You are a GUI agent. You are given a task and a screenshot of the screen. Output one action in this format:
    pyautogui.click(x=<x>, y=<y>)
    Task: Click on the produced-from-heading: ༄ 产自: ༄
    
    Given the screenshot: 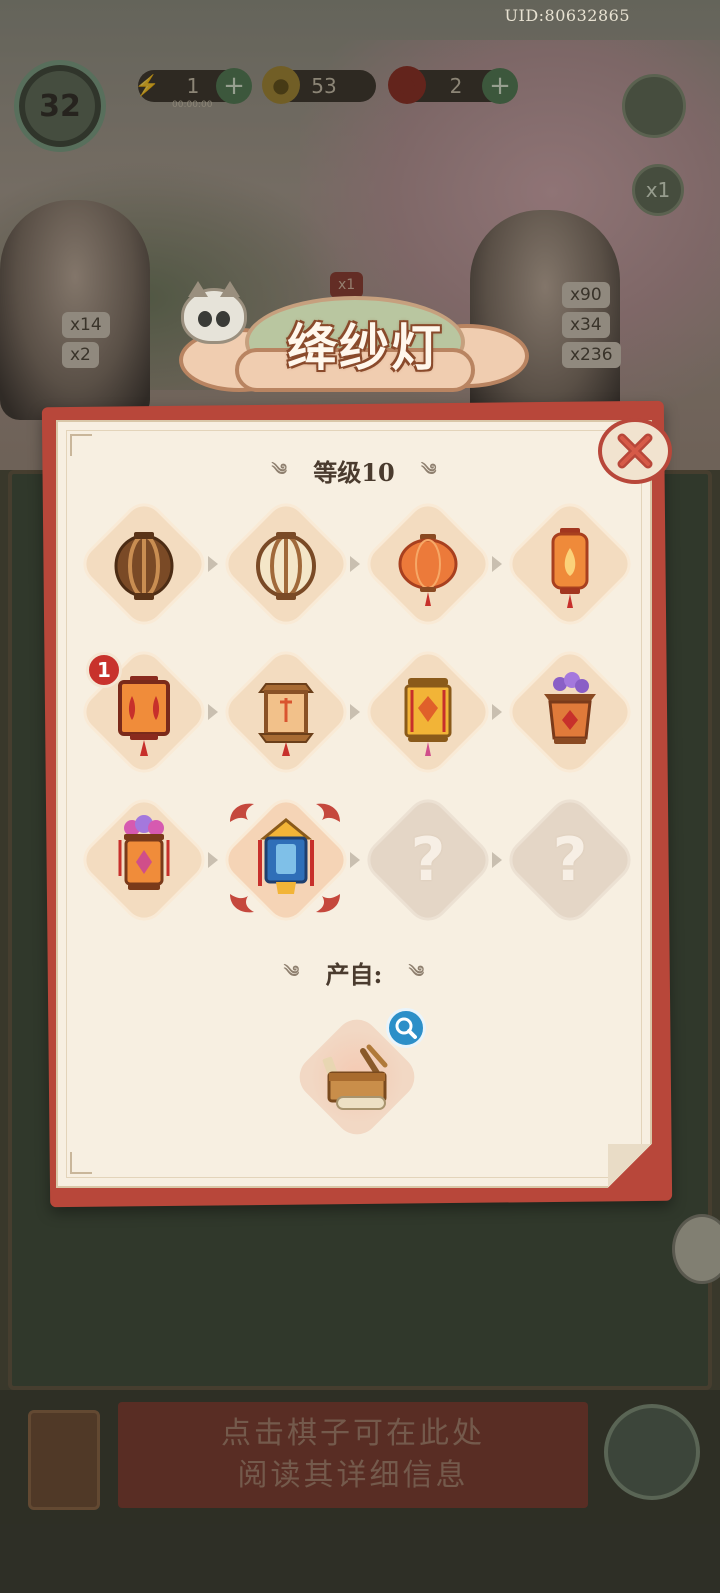 What is the action you would take?
    pyautogui.click(x=354, y=976)
    